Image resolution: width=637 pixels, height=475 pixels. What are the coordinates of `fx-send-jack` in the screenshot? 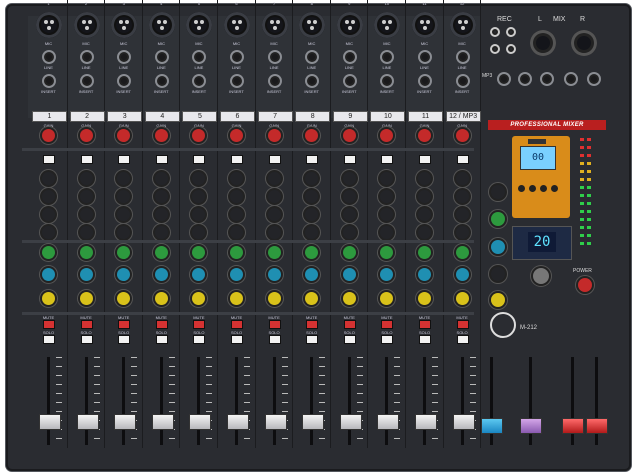 It's located at (504, 79).